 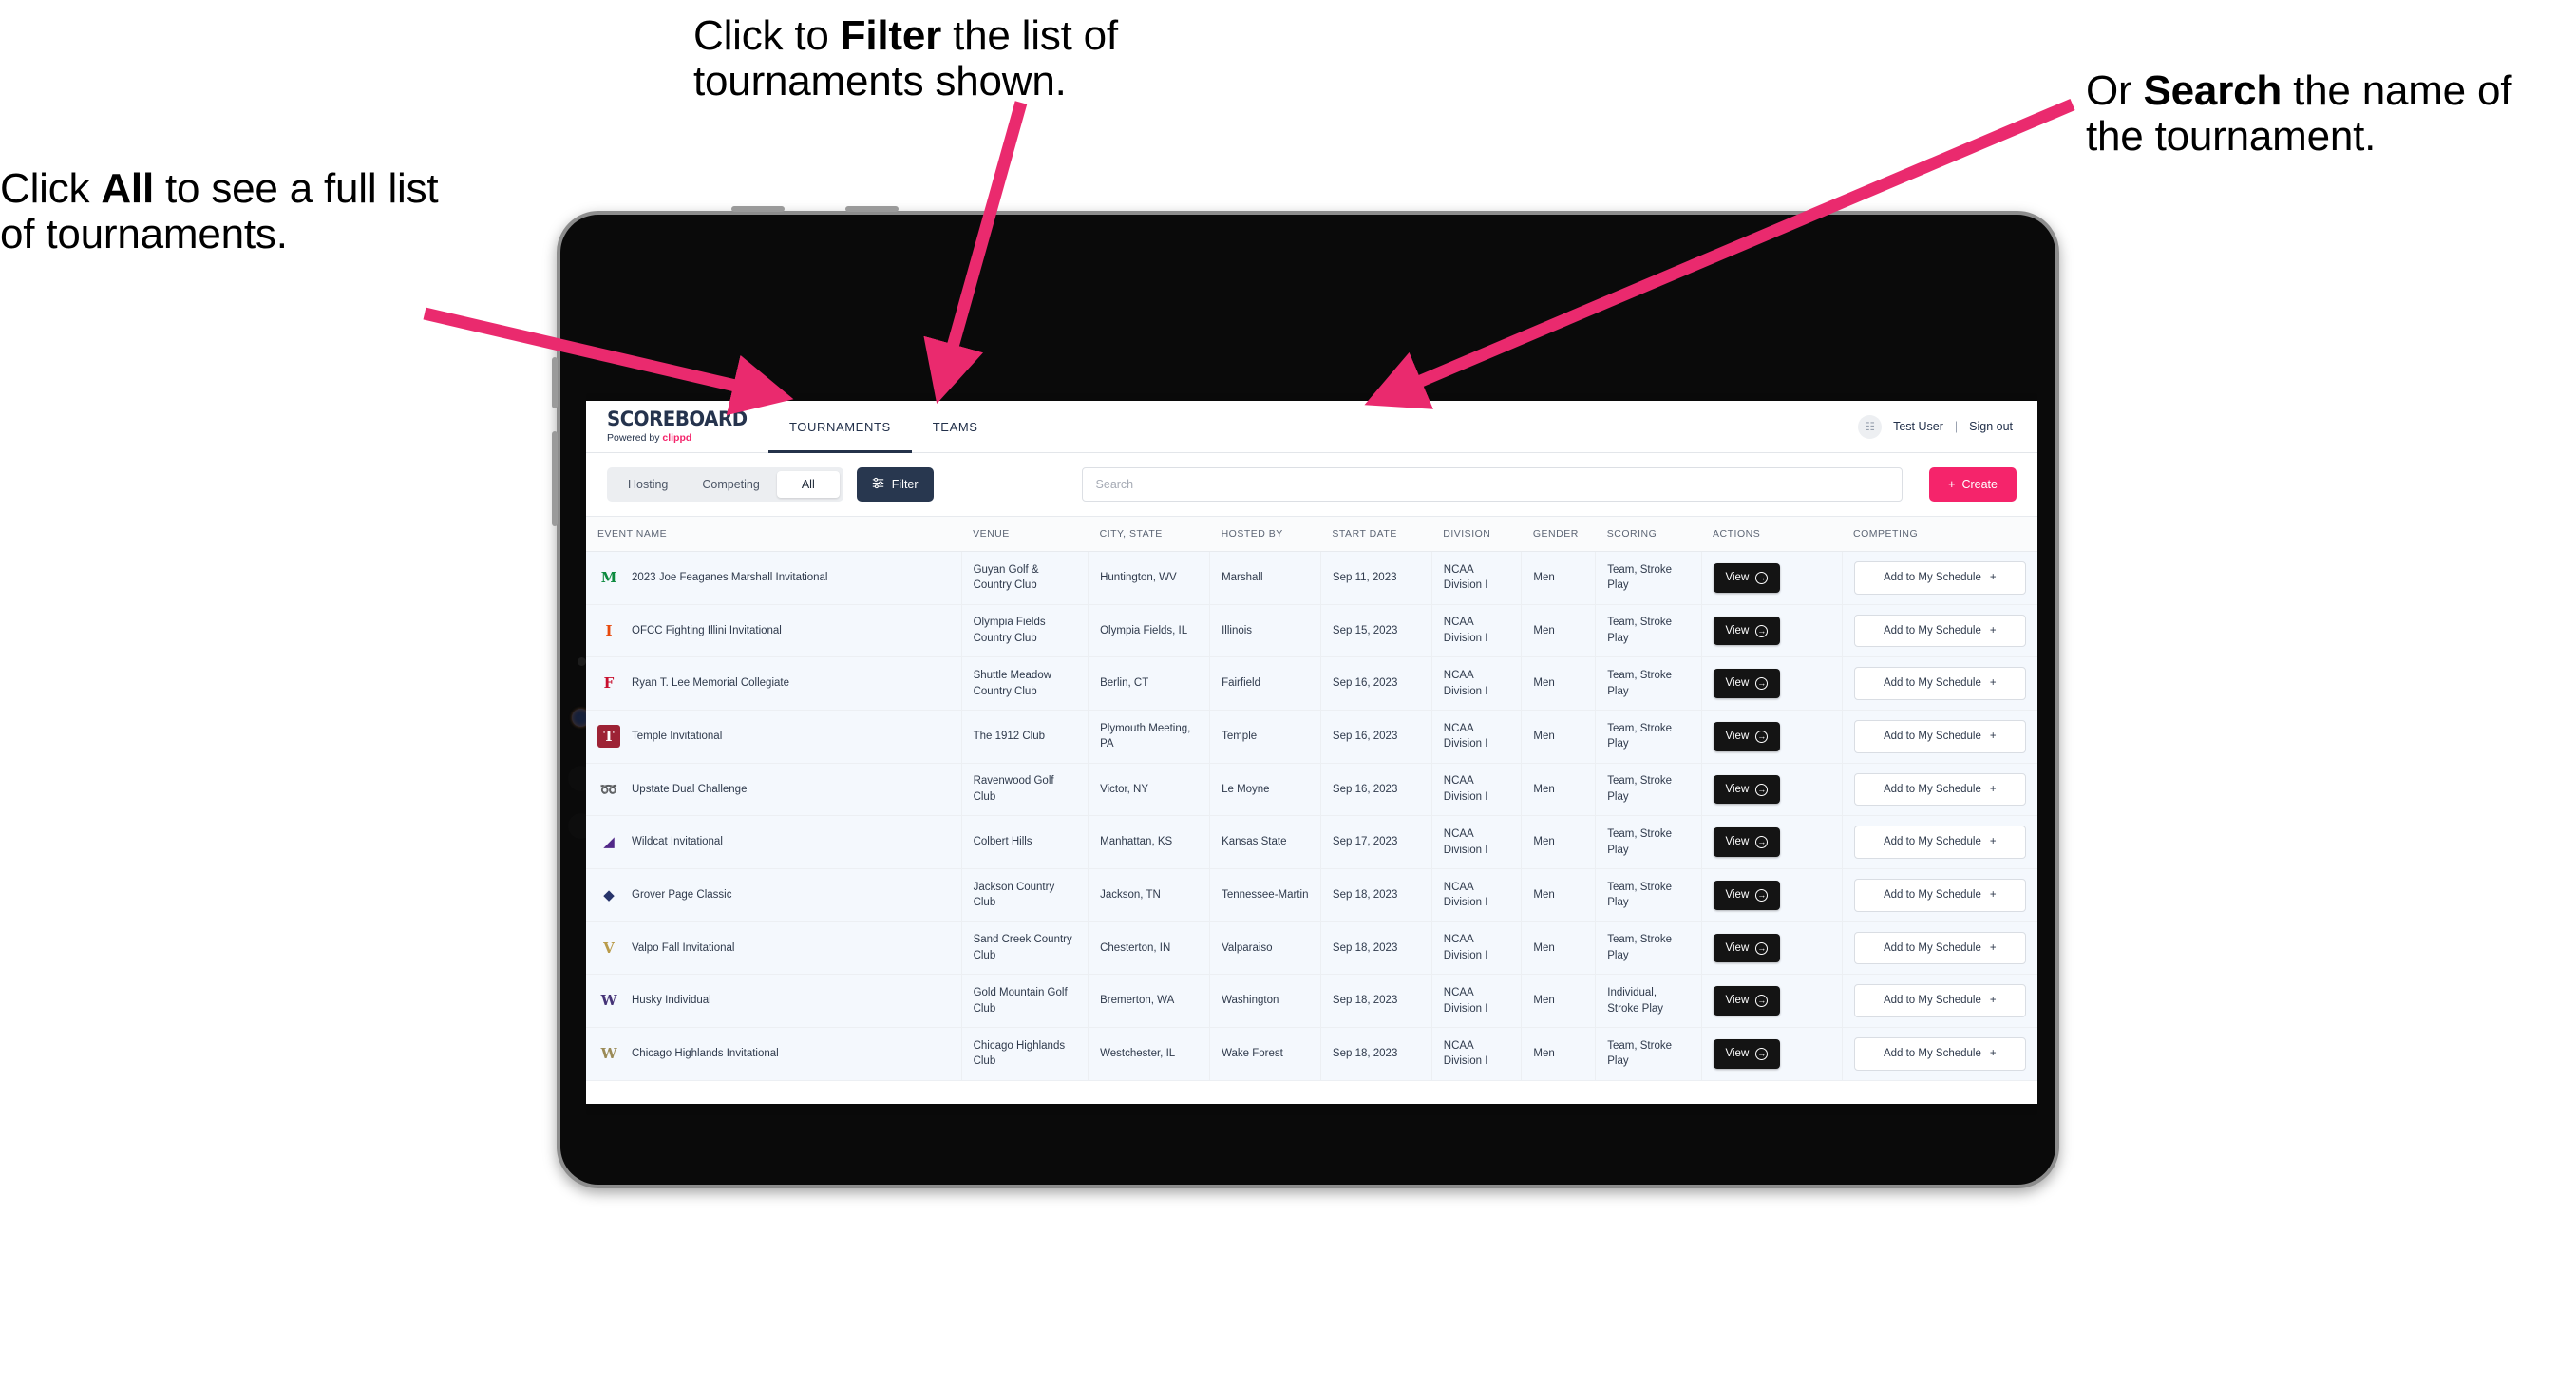 What do you see at coordinates (1149, 534) in the screenshot?
I see `col-header-city-state: CITY, STATE` at bounding box center [1149, 534].